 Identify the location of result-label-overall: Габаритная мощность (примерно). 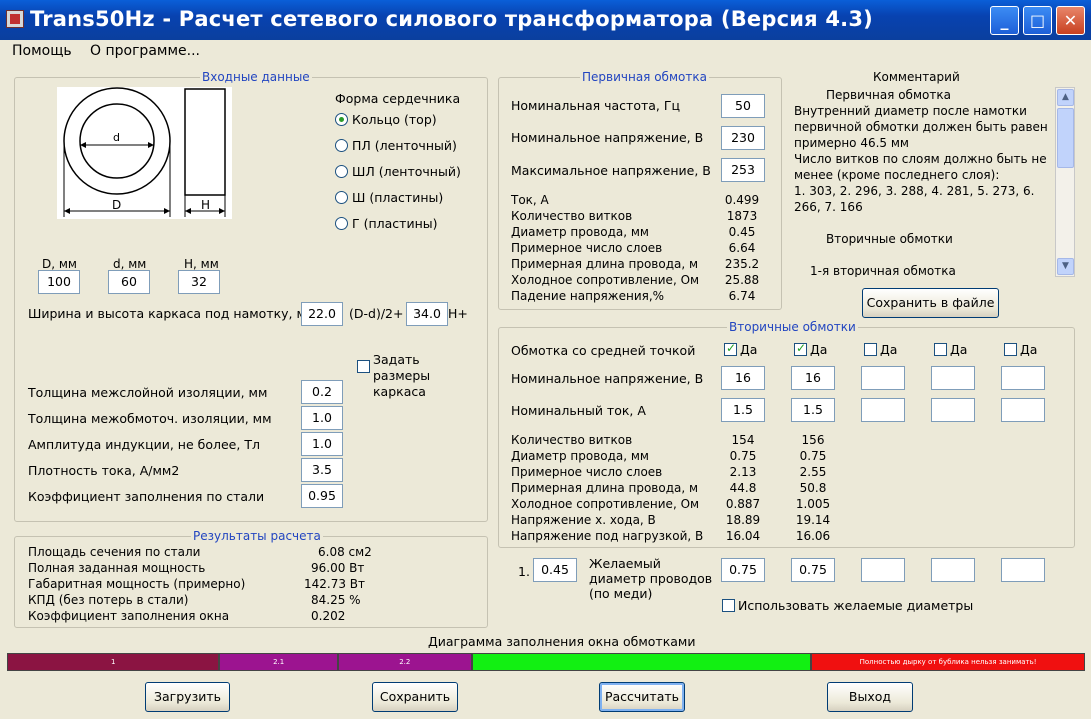
(137, 584).